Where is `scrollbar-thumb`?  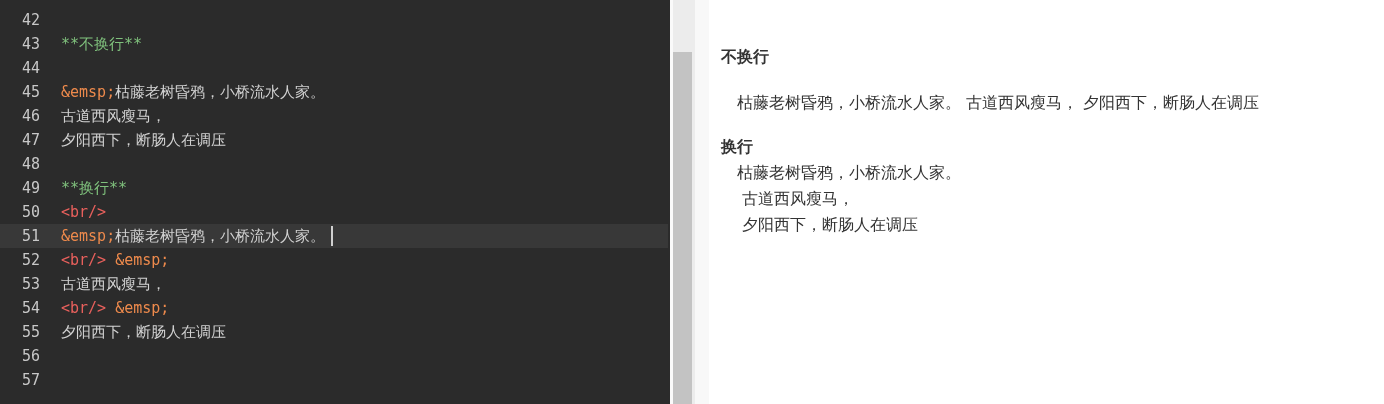
scrollbar-thumb is located at coordinates (682, 228).